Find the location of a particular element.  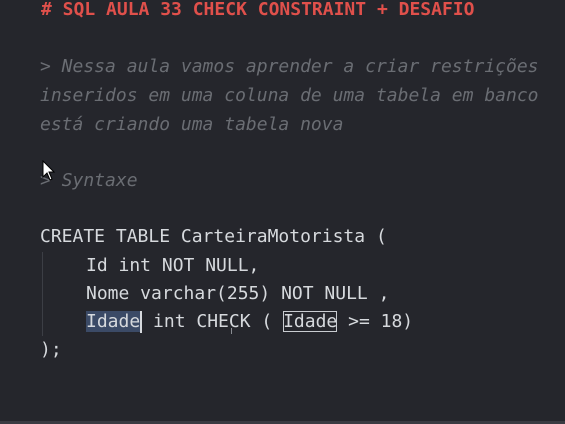

code-line-id: Id int NOT NULL, is located at coordinates (173, 265).